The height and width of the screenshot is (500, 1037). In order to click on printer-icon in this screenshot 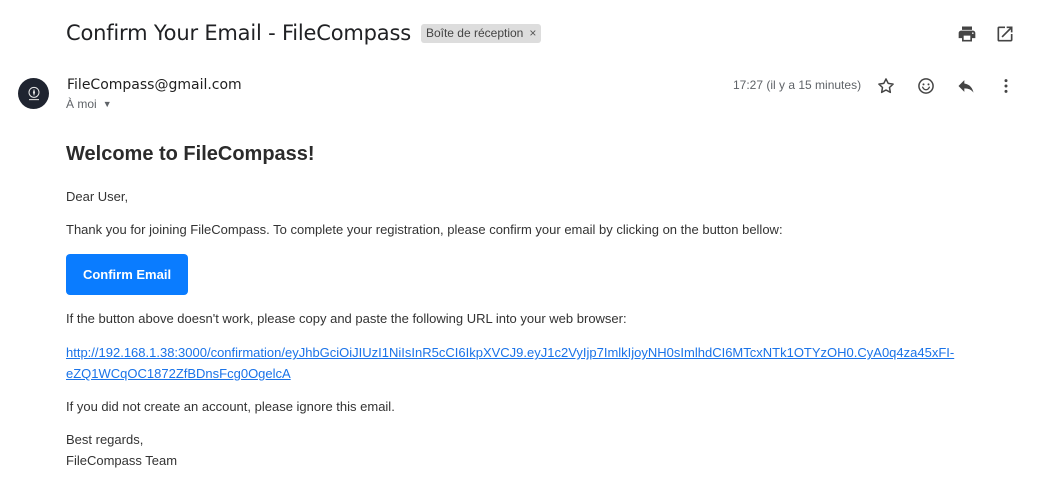, I will do `click(967, 34)`.